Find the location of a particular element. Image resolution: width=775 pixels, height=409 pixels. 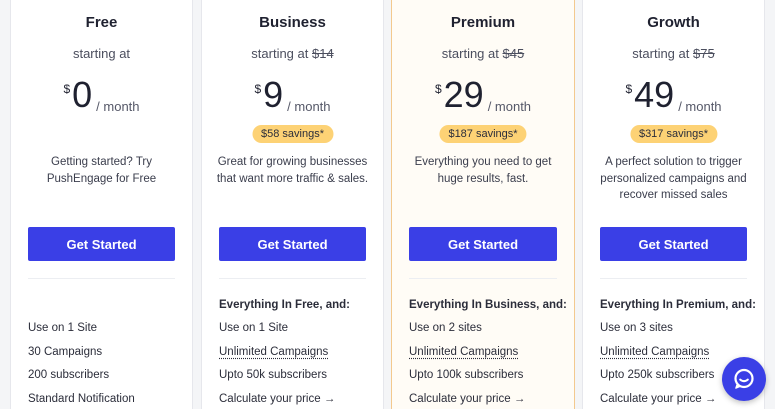

feature-item: Standard Notification is located at coordinates (81, 398).